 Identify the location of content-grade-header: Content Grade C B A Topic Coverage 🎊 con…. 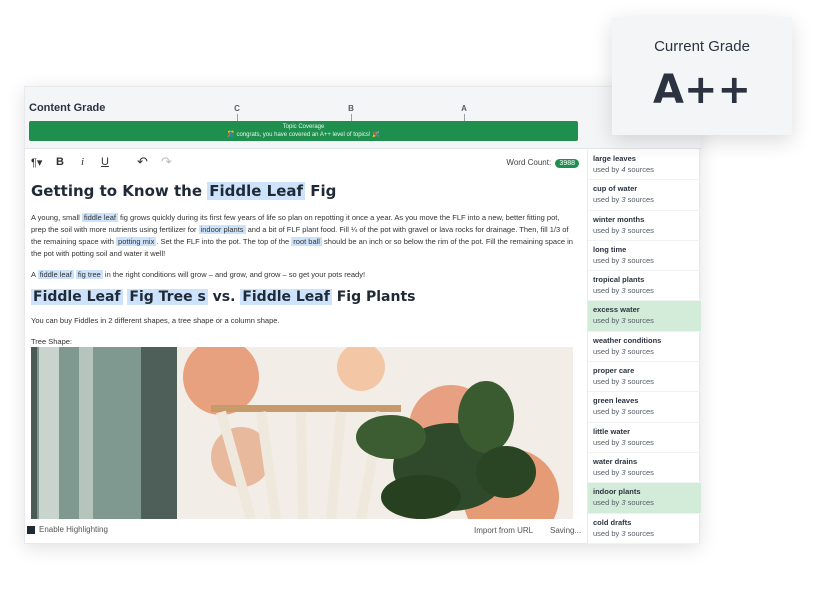
(363, 118).